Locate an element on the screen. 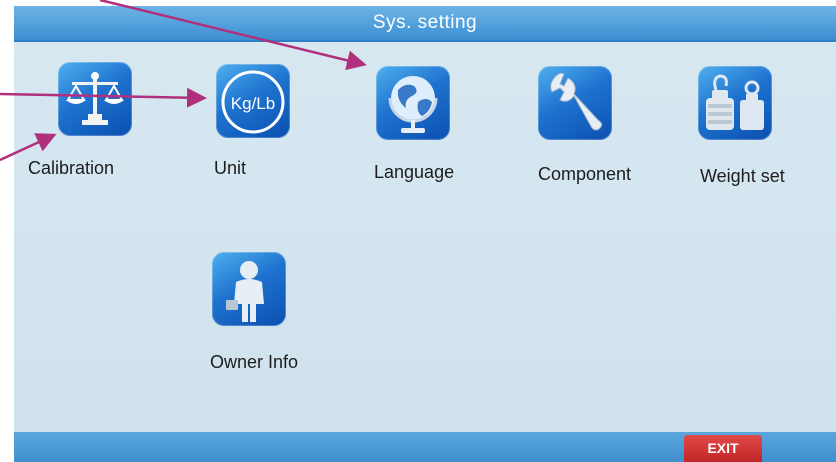 This screenshot has height=462, width=836. weights-icon is located at coordinates (735, 102).